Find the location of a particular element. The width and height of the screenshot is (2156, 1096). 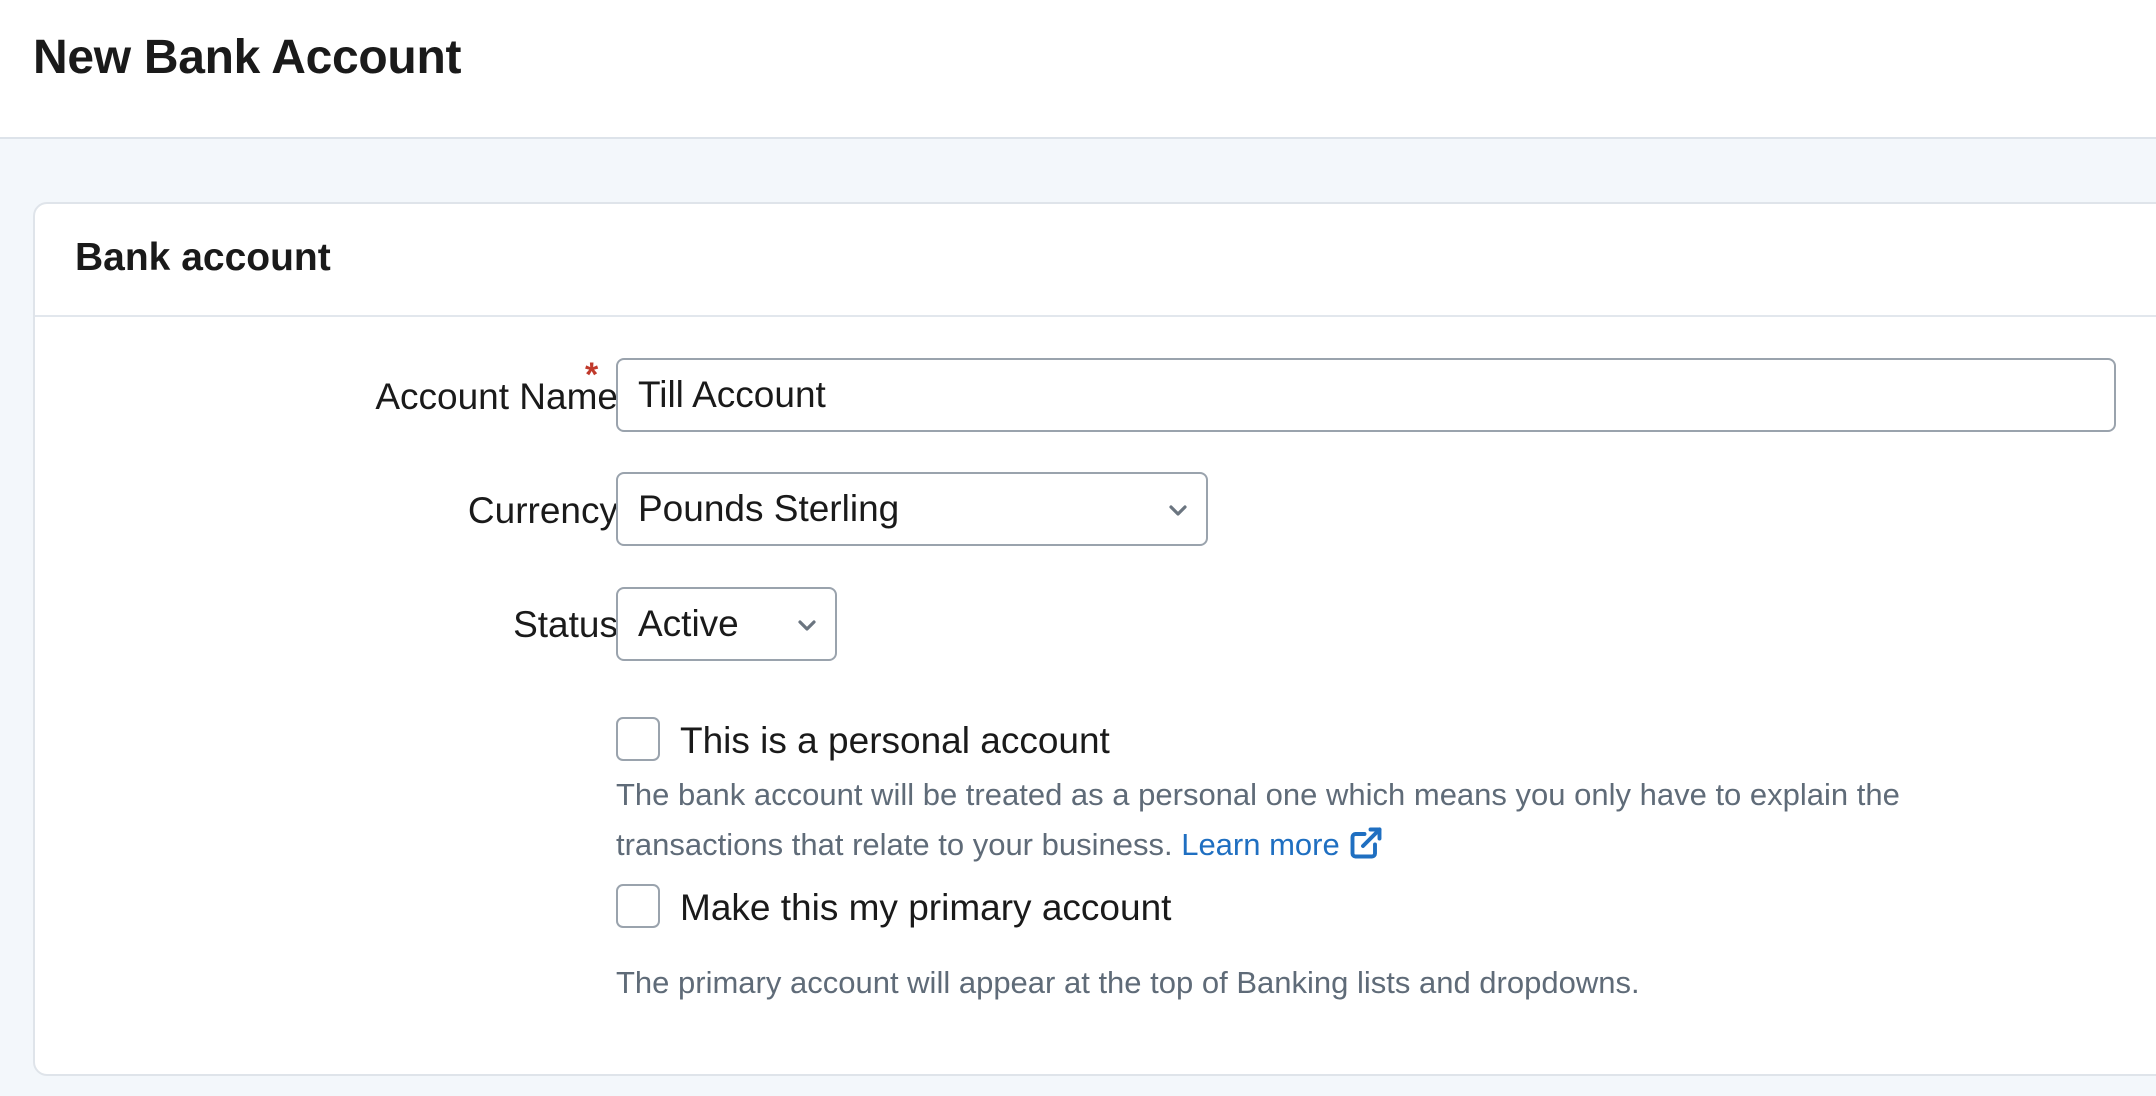

status-select-value: Active is located at coordinates (688, 623).